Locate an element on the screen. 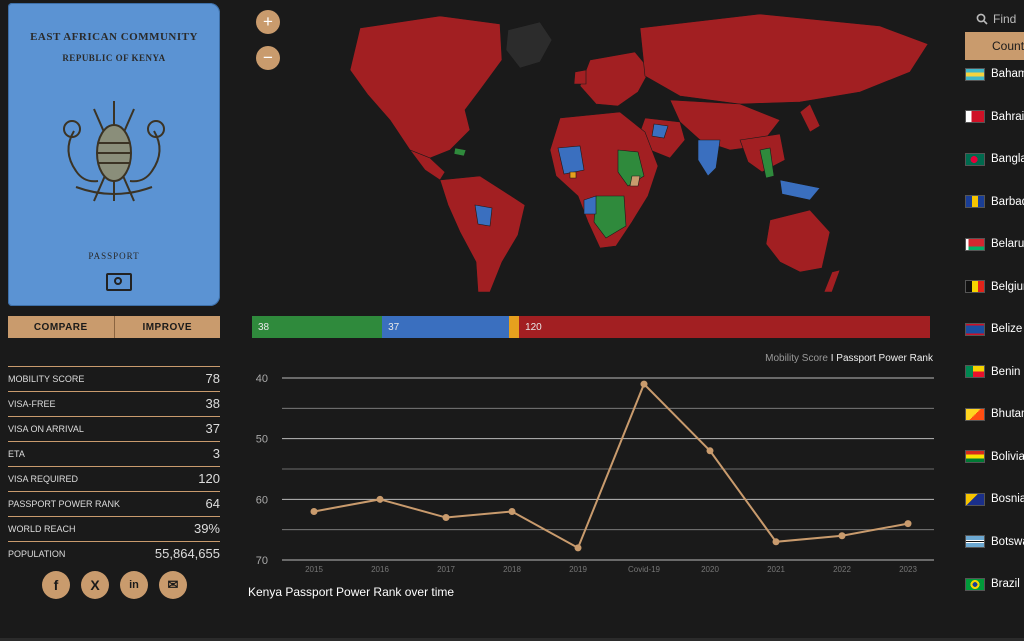 Image resolution: width=1024 pixels, height=641 pixels. bosnia-flag-icon is located at coordinates (975, 499).